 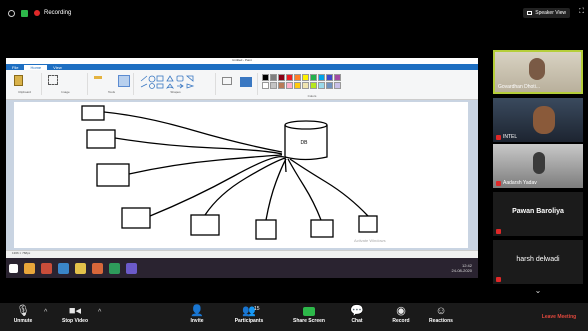 I want to click on participant-tile-3: Aadarsh Yadav, so click(x=538, y=166).